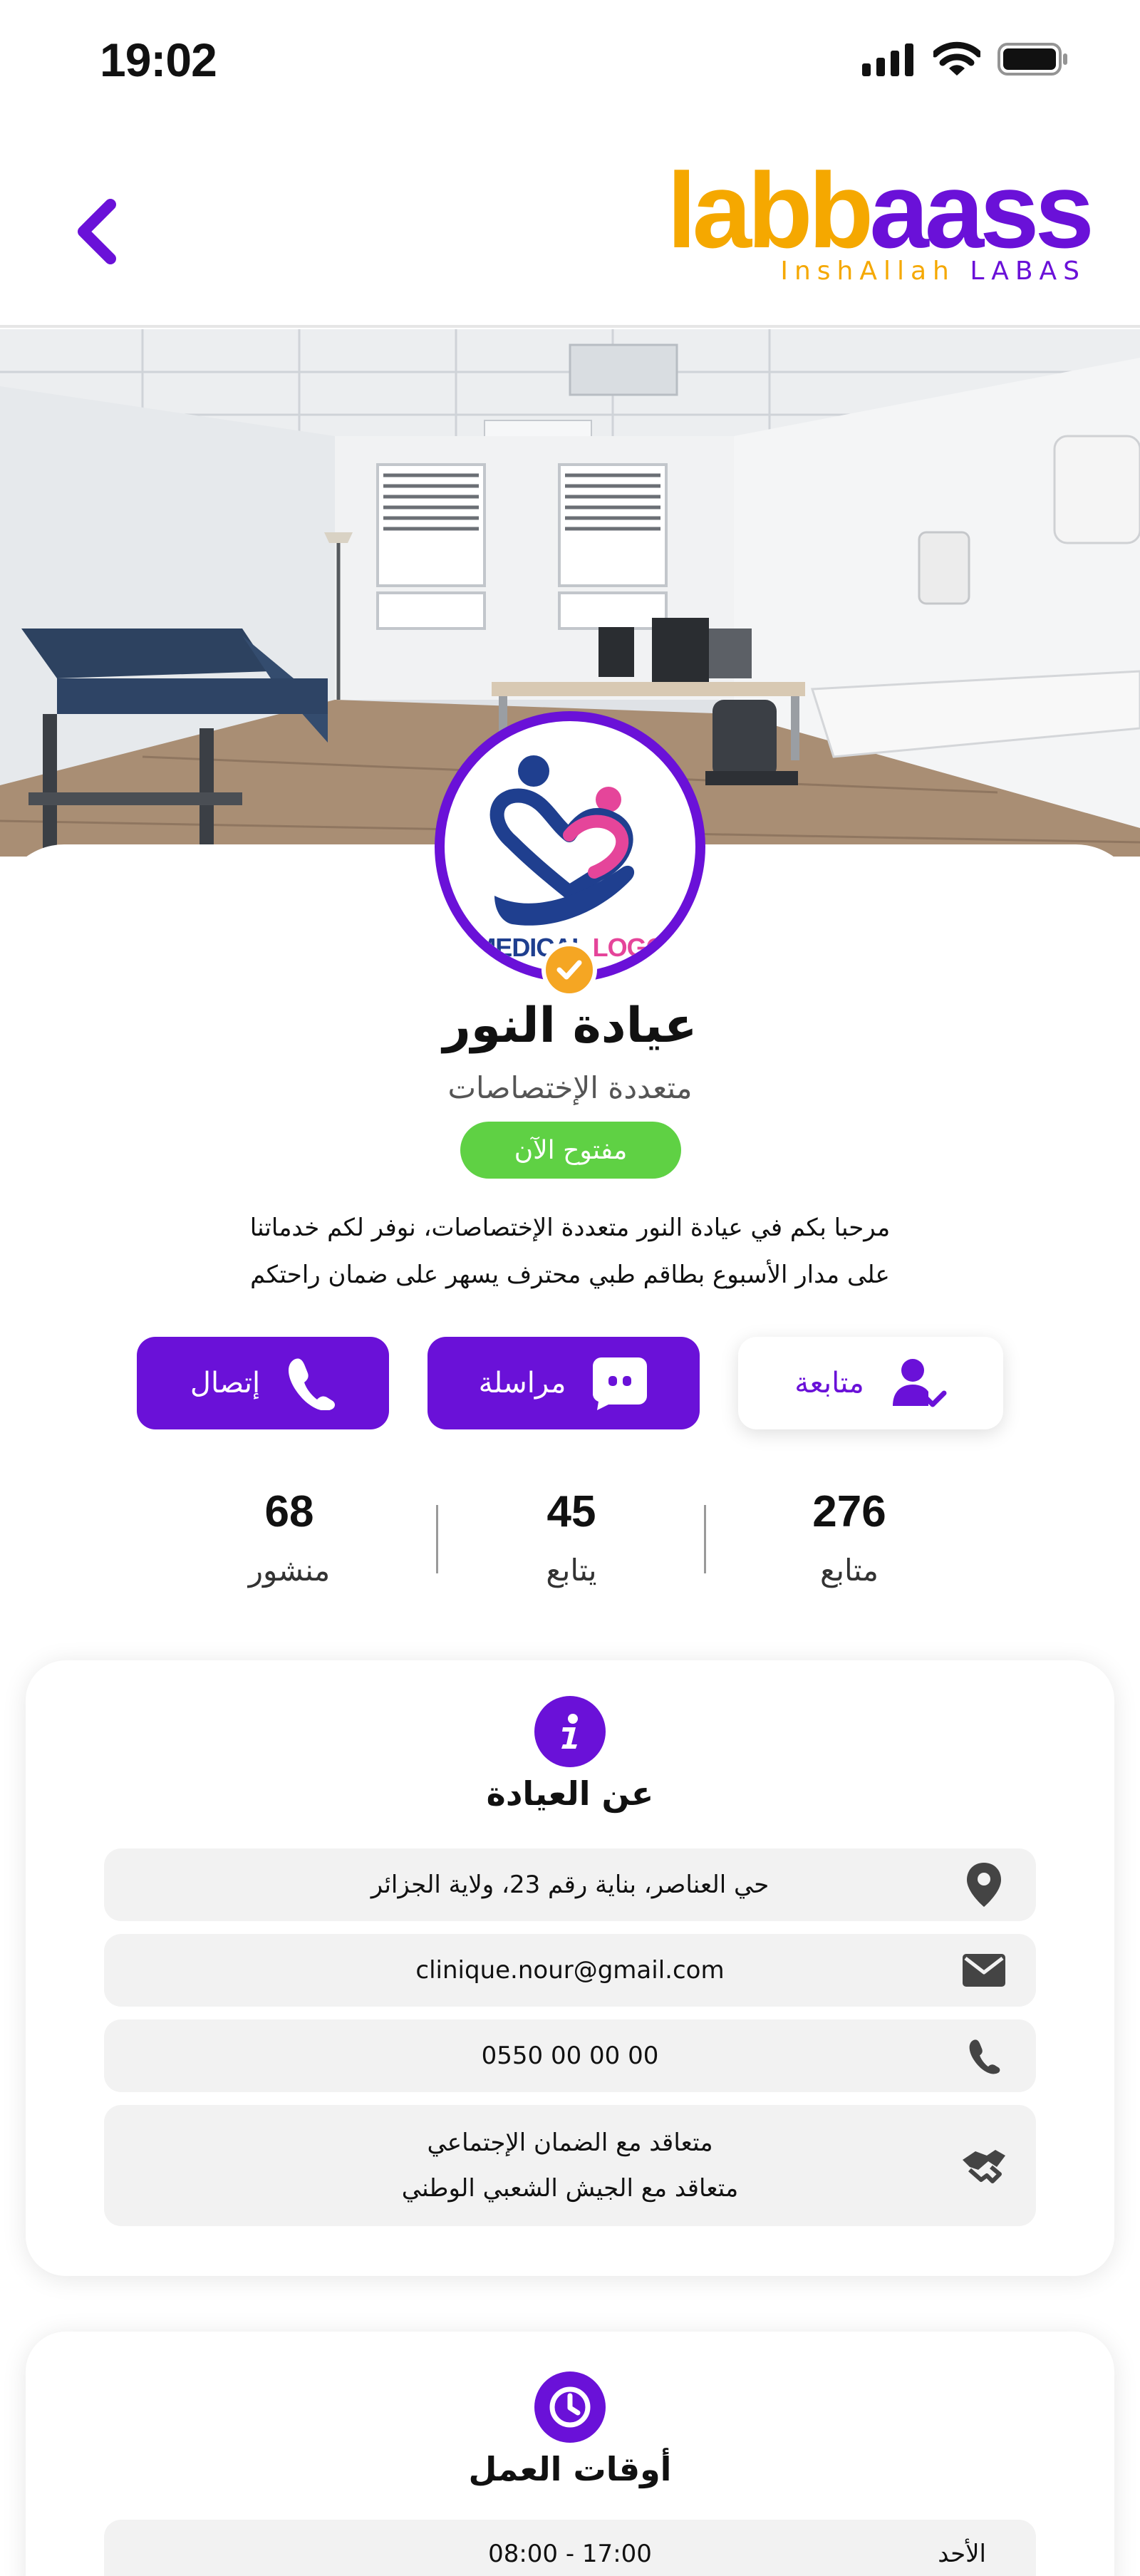  I want to click on clock-glyph, so click(570, 2407).